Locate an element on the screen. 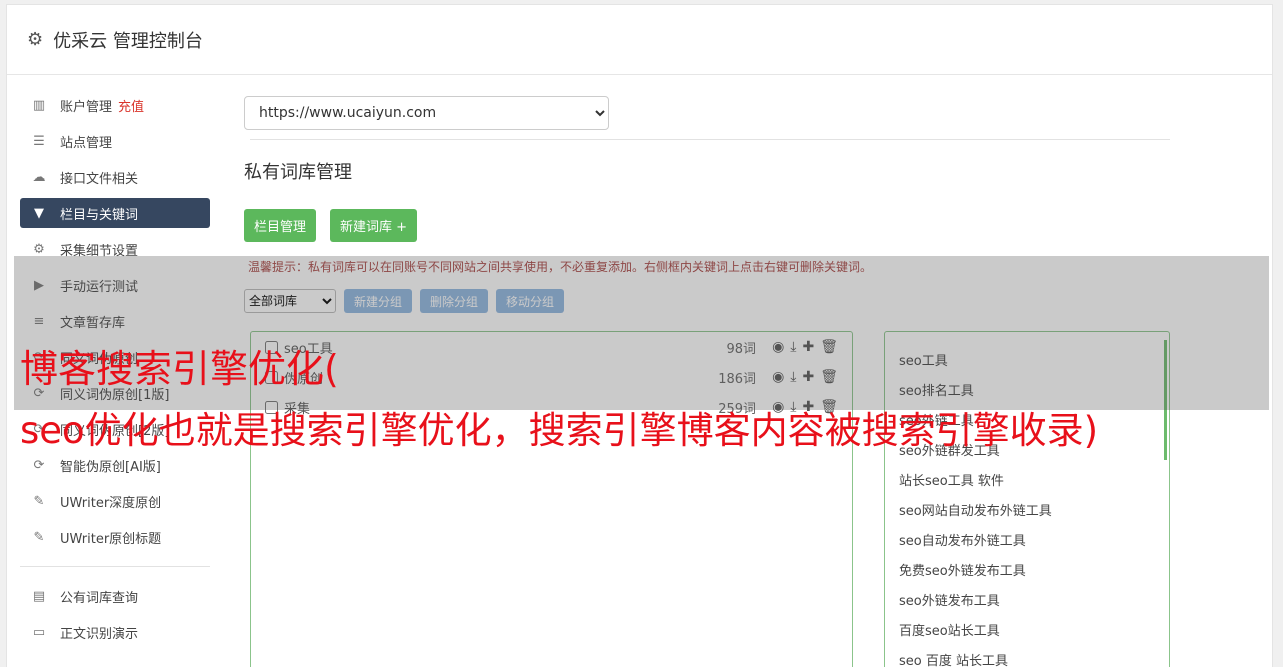  sidebar-item-label: UWriter原创标题 is located at coordinates (111, 539).